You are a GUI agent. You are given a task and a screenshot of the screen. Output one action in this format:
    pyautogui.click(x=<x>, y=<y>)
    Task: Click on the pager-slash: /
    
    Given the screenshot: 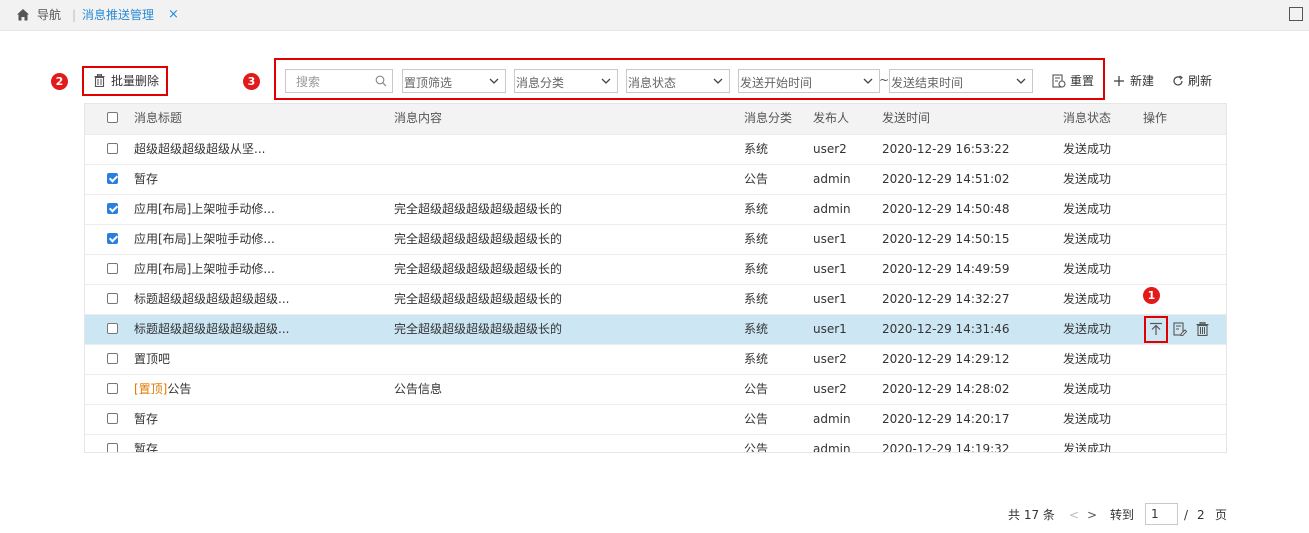 What is the action you would take?
    pyautogui.click(x=1186, y=515)
    